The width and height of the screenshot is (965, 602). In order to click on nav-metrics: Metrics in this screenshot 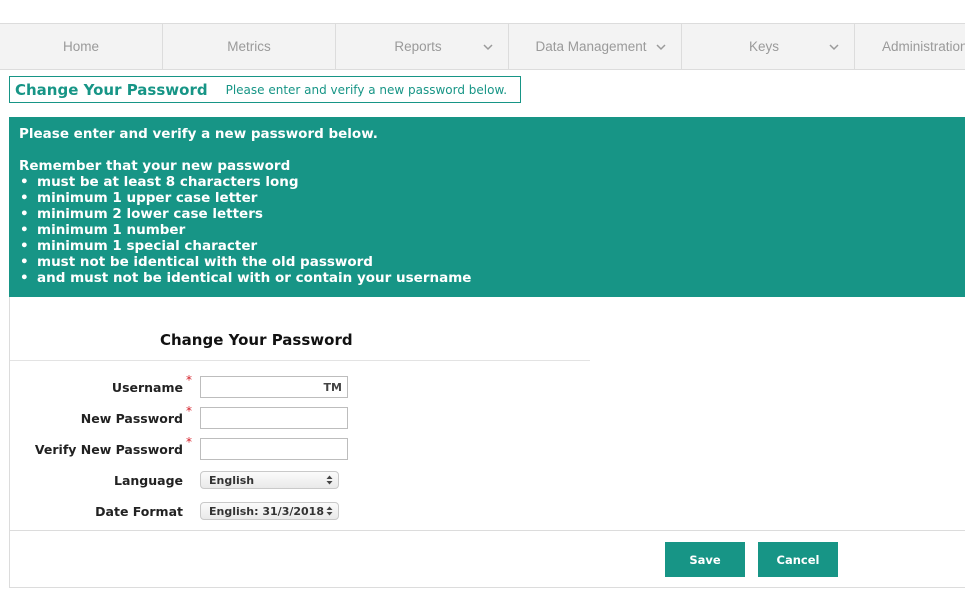, I will do `click(249, 46)`.